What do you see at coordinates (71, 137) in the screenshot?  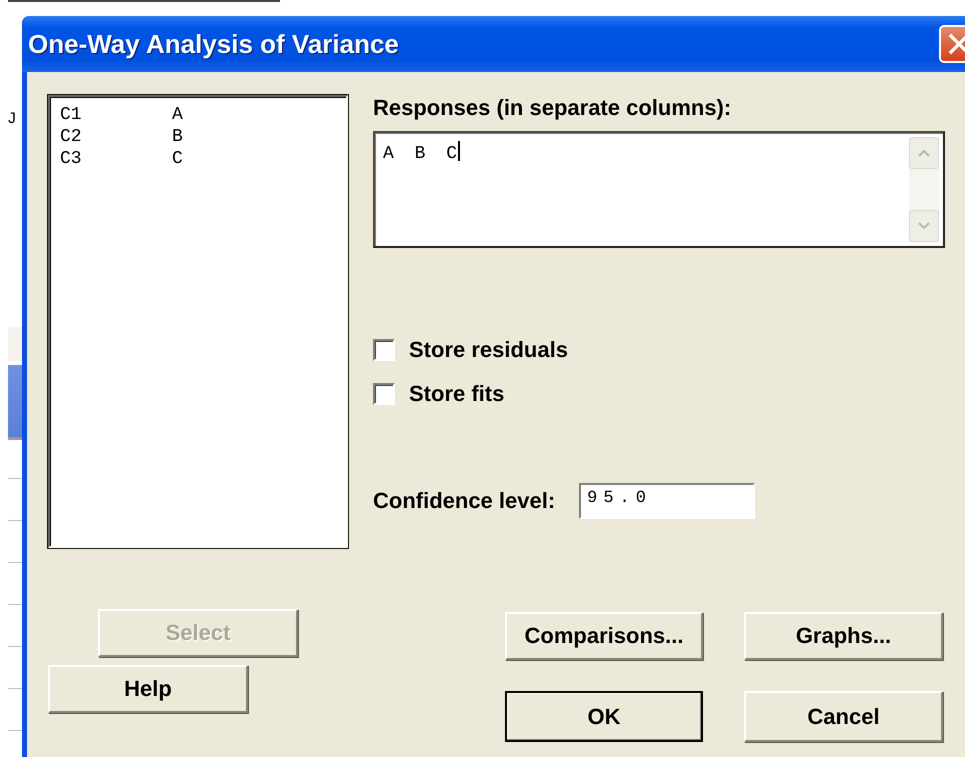 I see `column-id: C2` at bounding box center [71, 137].